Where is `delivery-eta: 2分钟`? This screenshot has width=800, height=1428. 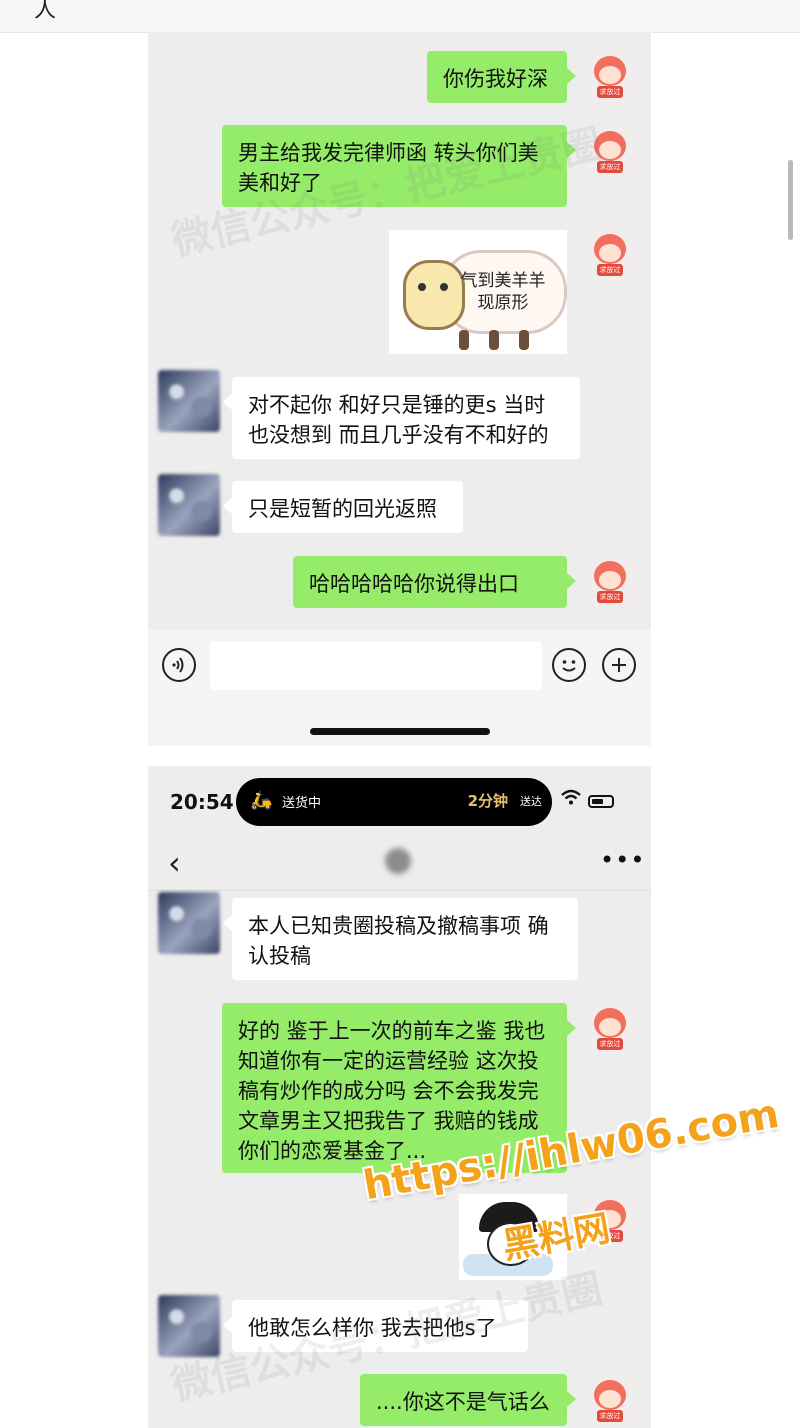
delivery-eta: 2分钟 is located at coordinates (487, 801).